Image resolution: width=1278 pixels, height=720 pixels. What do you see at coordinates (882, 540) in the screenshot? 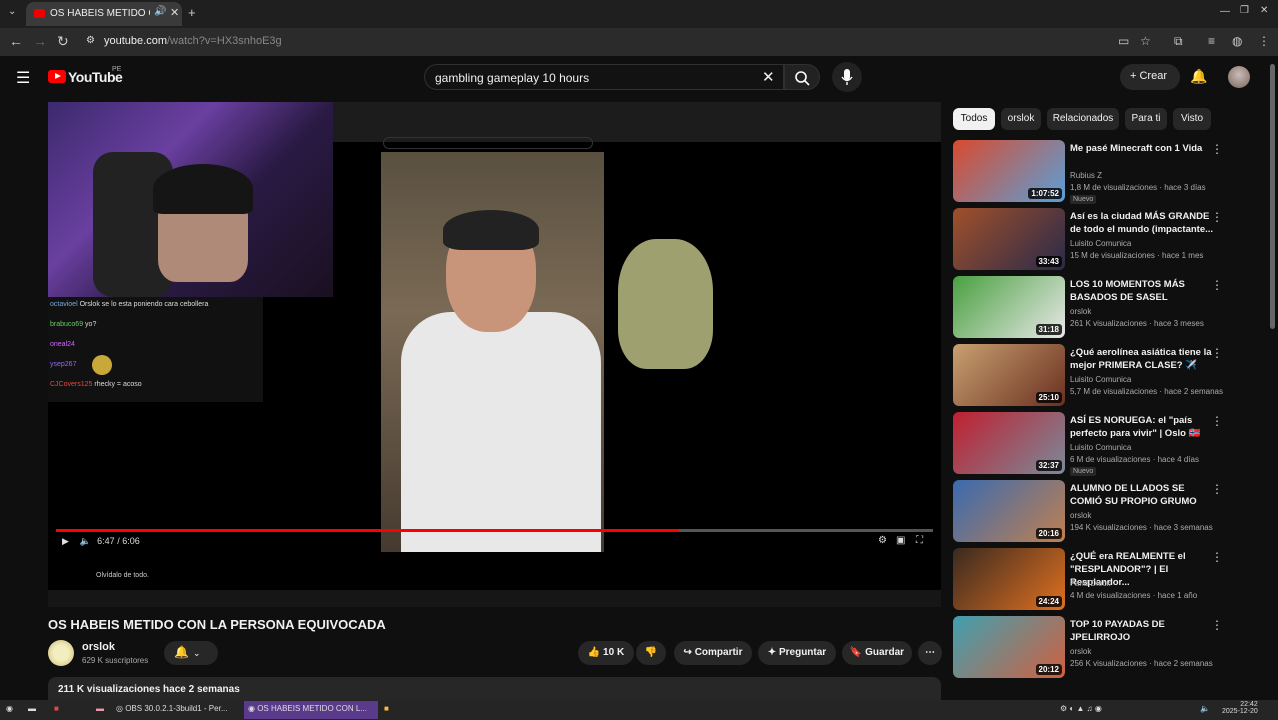
I see `settings-icon: ⚙` at bounding box center [882, 540].